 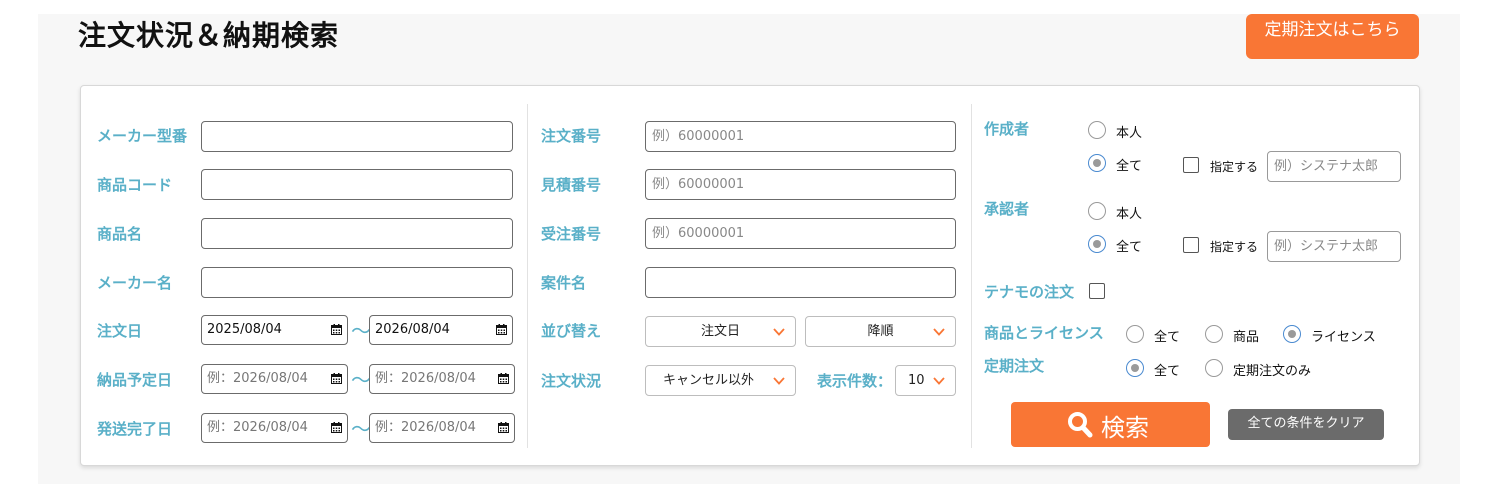 What do you see at coordinates (425, 427) in the screenshot?
I see `shipping-date-to-placeholder: 例：2026/08/04` at bounding box center [425, 427].